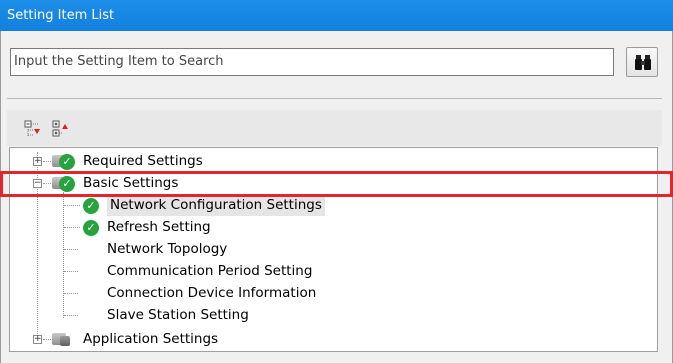 The height and width of the screenshot is (363, 673). I want to click on collapse-all-icon, so click(33, 129).